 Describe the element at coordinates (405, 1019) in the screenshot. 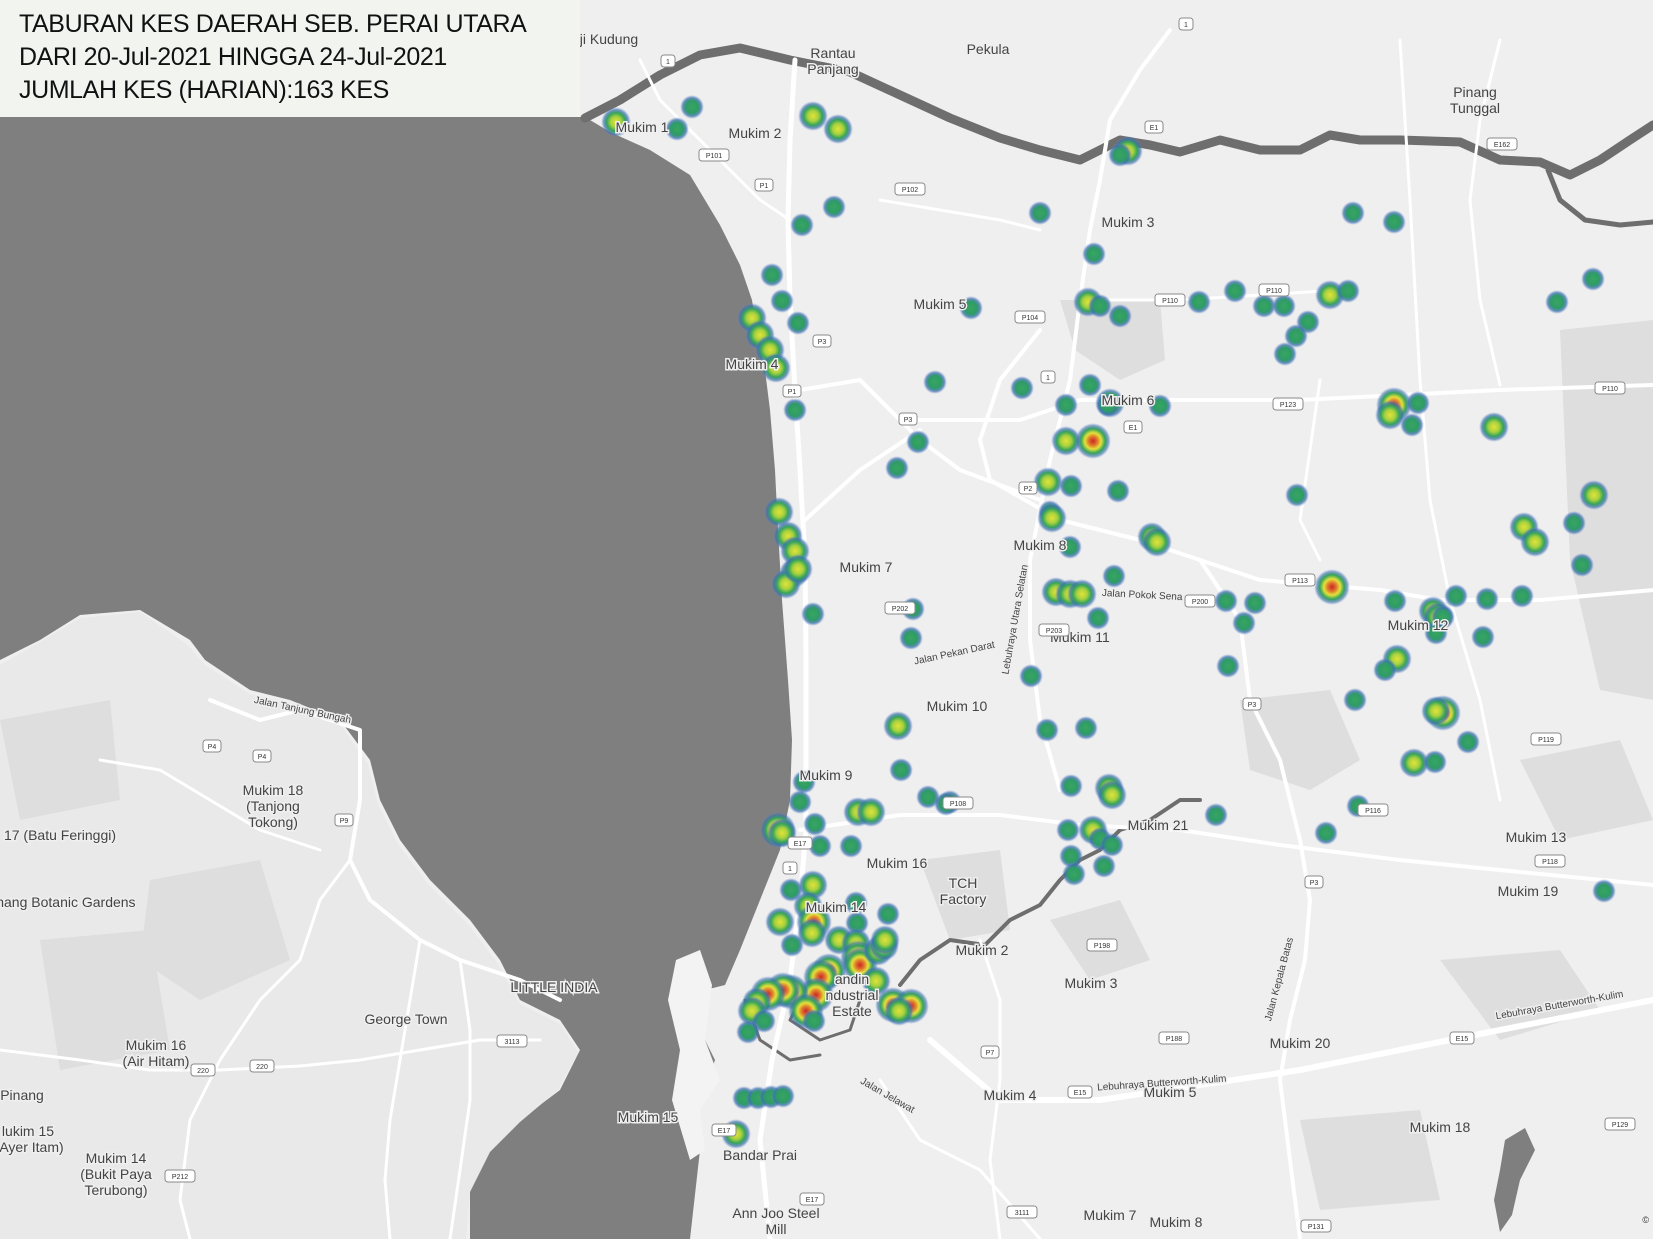

I see `george-town-label: George Town` at that location.